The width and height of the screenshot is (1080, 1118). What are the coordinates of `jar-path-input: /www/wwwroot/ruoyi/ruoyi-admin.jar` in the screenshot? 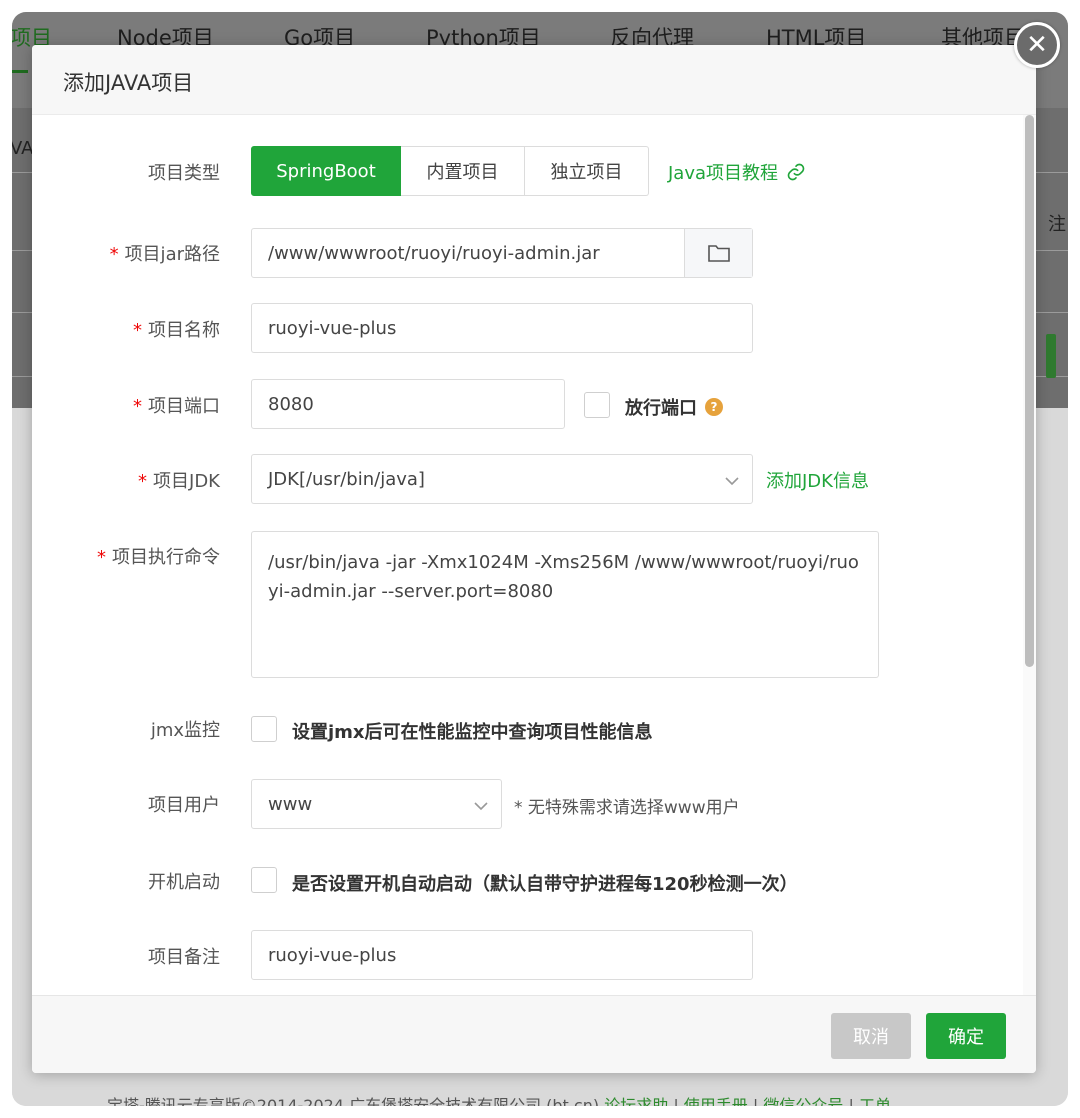 It's located at (502, 253).